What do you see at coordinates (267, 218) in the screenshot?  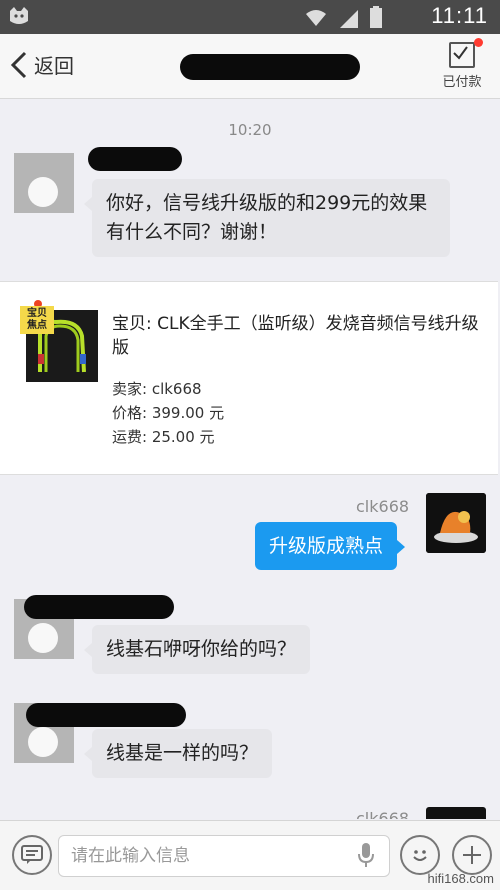 I see `message-bubble: 你好，信号线升级版的和299元的效果有什么不同？谢谢！` at bounding box center [267, 218].